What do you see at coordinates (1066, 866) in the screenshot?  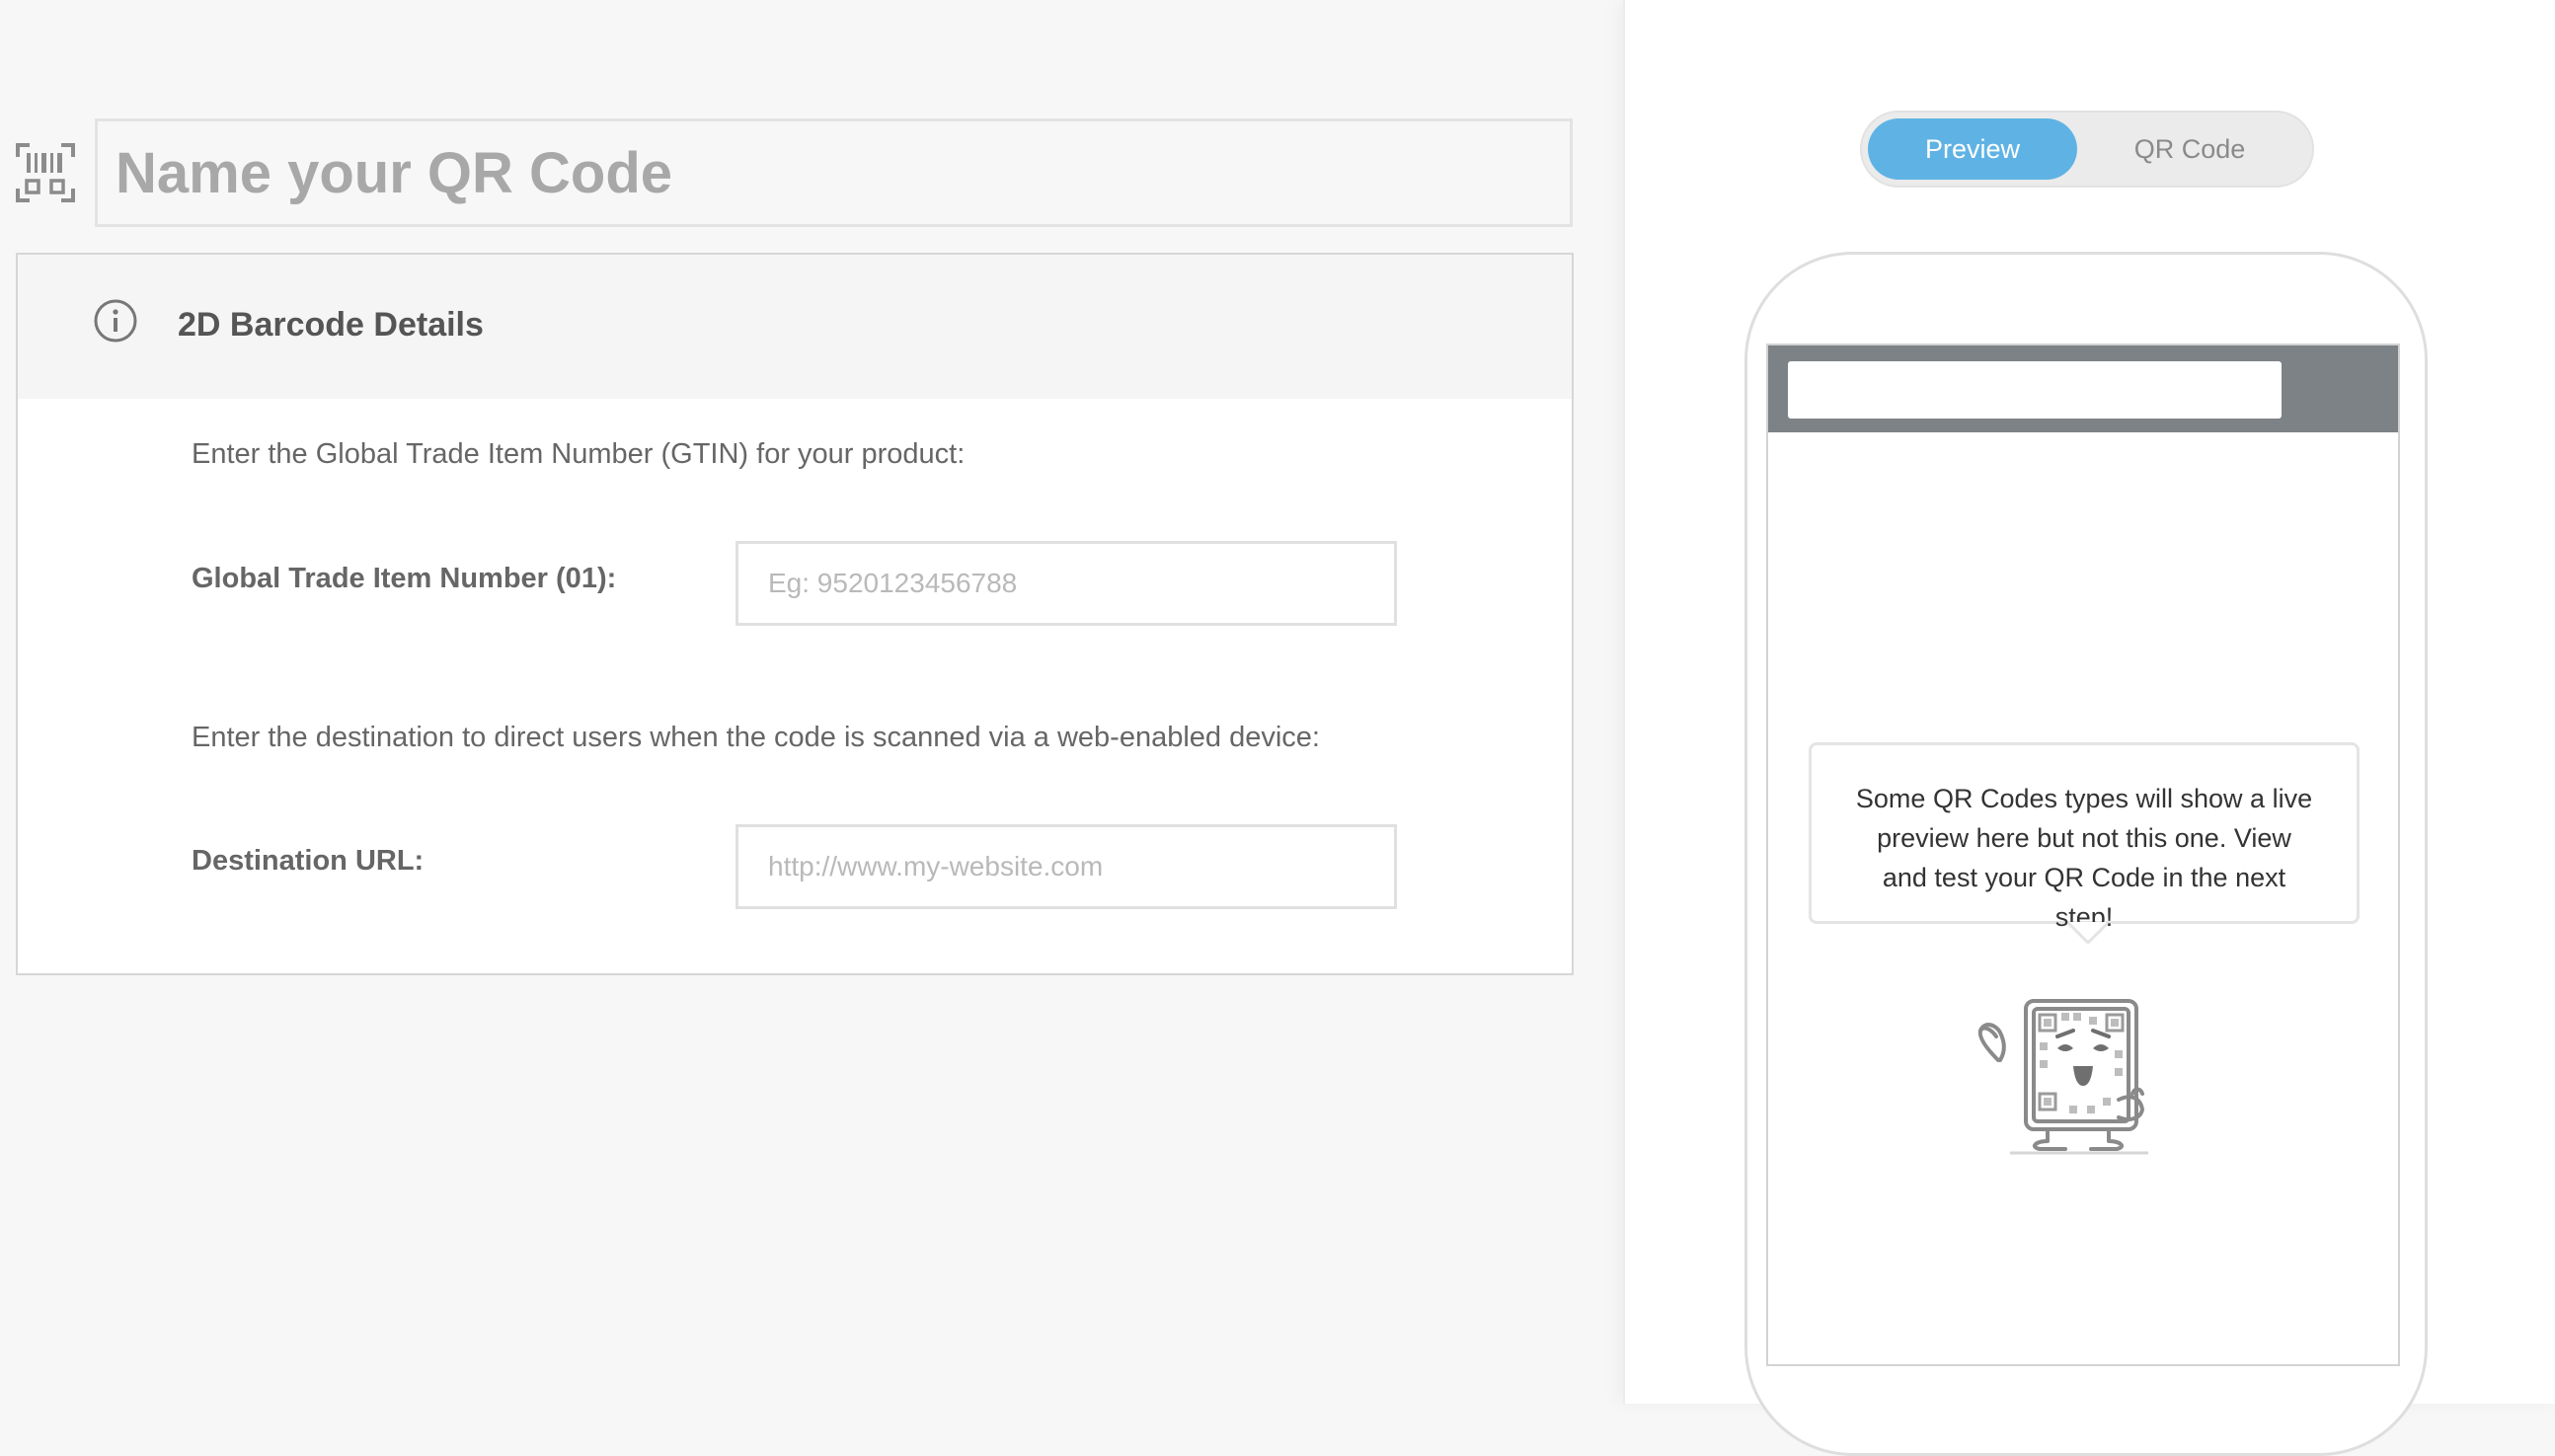 I see `destination-url-input` at bounding box center [1066, 866].